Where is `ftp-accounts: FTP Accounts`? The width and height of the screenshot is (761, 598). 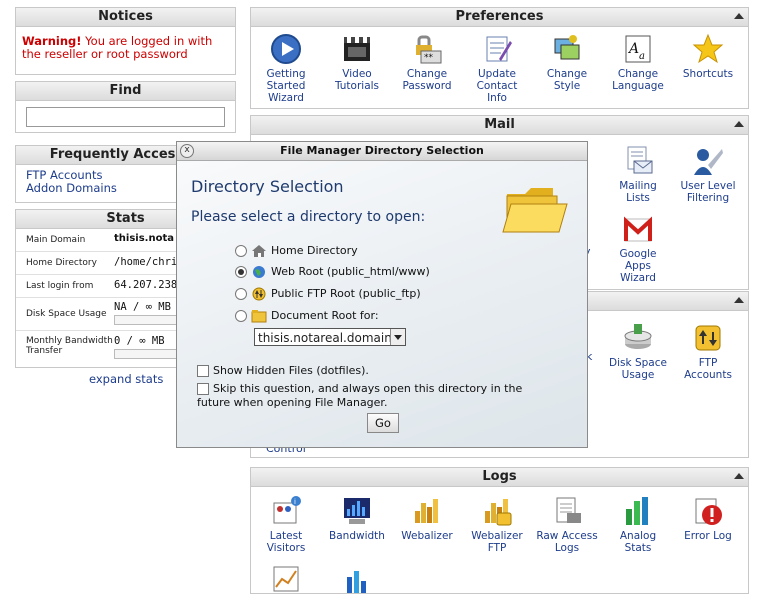
ftp-accounts: FTP Accounts is located at coordinates (708, 351).